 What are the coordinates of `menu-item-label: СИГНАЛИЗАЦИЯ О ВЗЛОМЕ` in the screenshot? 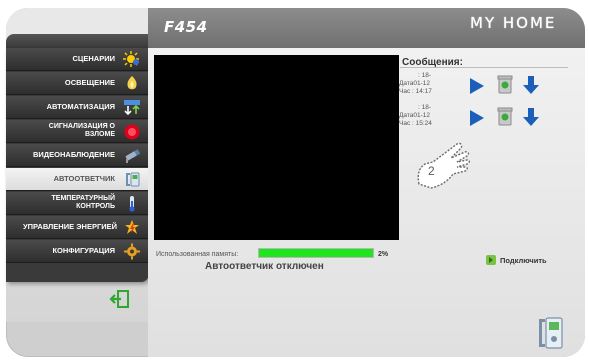 It's located at (81, 130).